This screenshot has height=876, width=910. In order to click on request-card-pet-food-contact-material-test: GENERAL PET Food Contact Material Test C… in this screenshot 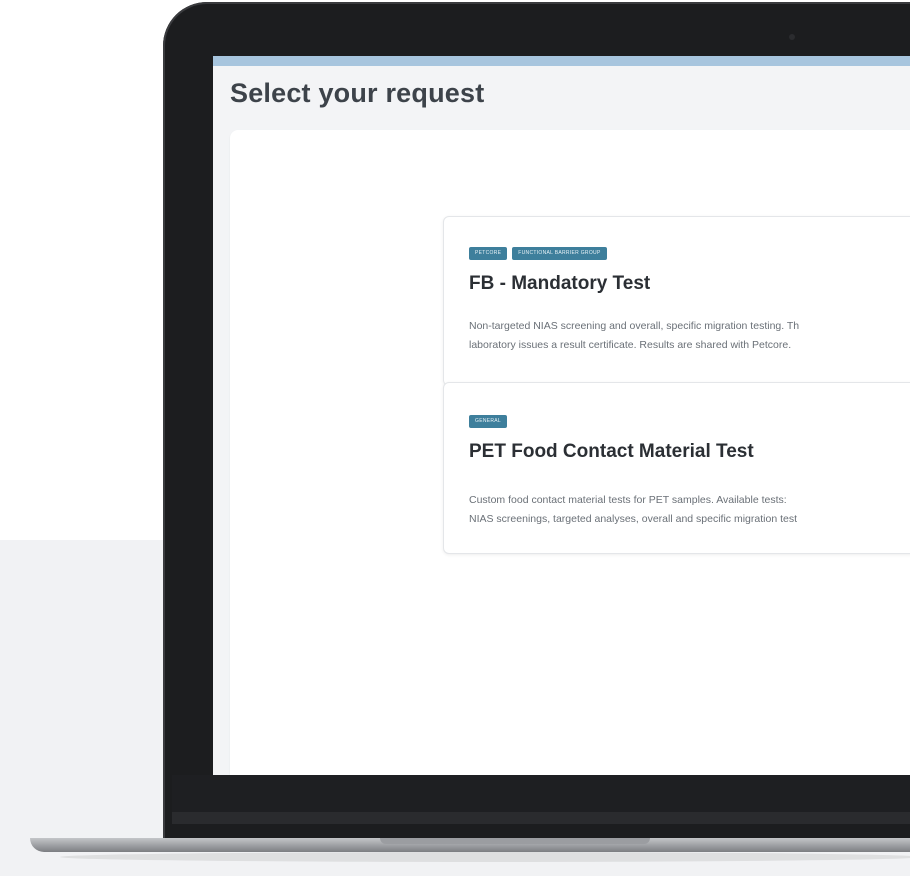, I will do `click(676, 468)`.